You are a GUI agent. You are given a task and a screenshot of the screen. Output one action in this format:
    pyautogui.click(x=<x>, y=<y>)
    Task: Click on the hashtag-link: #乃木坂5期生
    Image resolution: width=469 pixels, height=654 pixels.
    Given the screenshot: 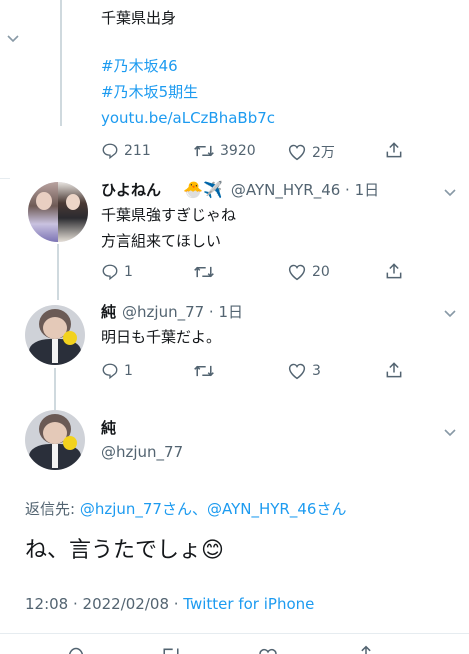 What is the action you would take?
    pyautogui.click(x=149, y=92)
    